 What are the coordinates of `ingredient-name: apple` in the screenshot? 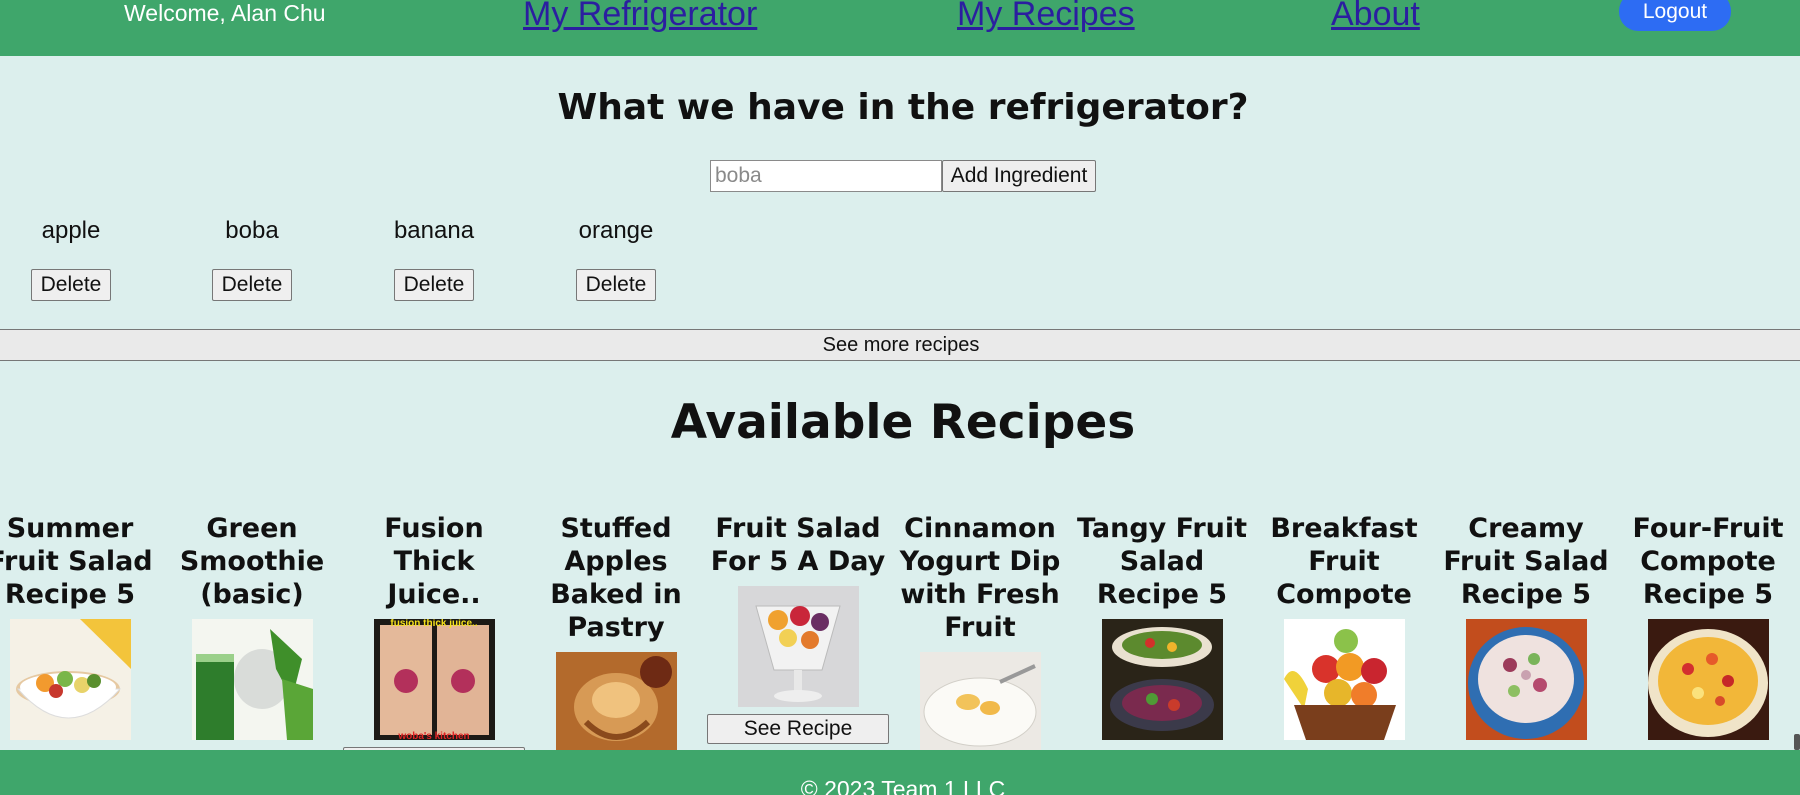 It's located at (71, 230).